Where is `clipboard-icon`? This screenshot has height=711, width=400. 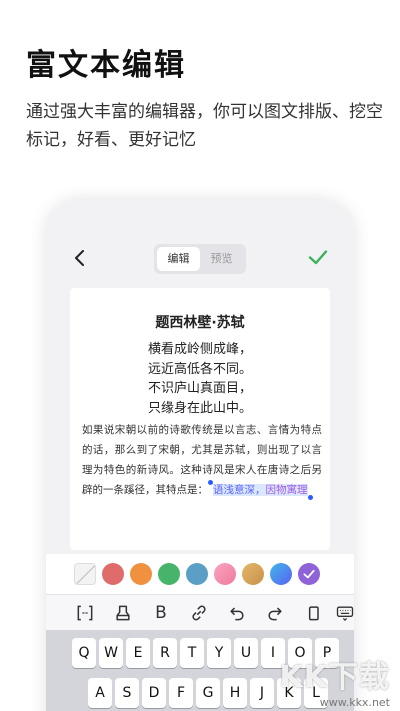
clipboard-icon is located at coordinates (313, 612).